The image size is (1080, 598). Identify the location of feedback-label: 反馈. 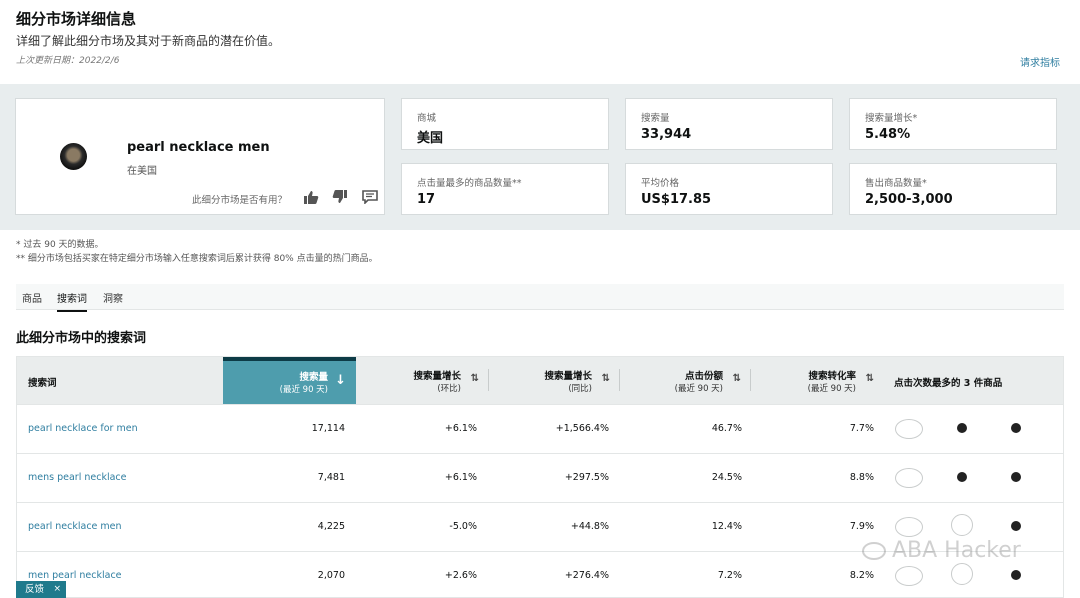
(35, 589).